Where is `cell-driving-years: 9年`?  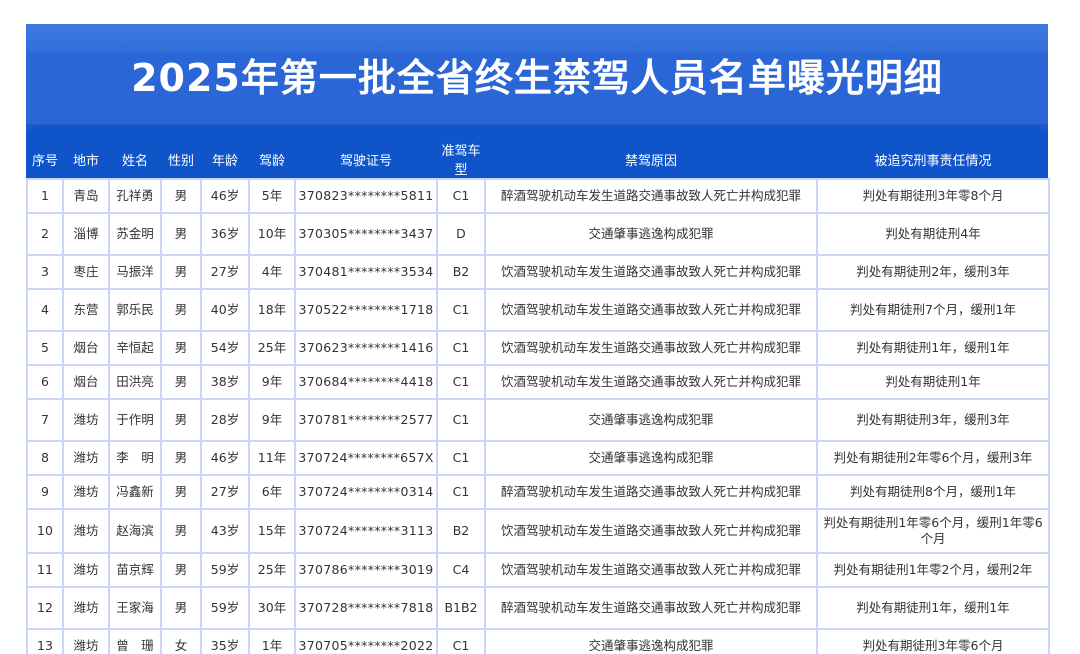 cell-driving-years: 9年 is located at coordinates (272, 382).